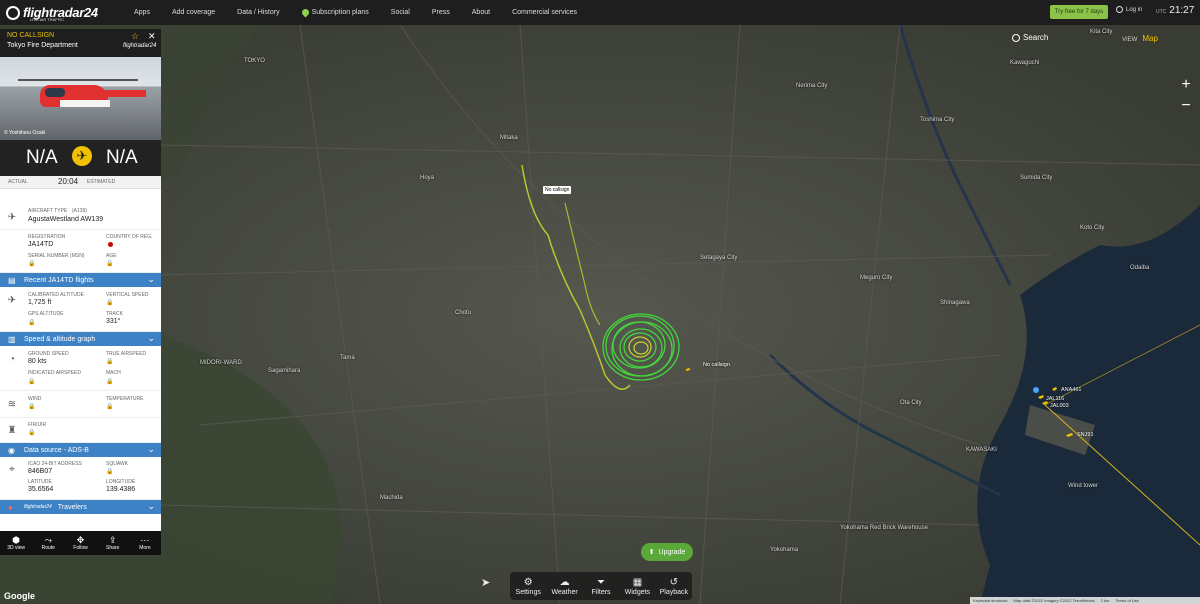 The height and width of the screenshot is (604, 1200). I want to click on tower-icon: ♜, so click(12, 430).